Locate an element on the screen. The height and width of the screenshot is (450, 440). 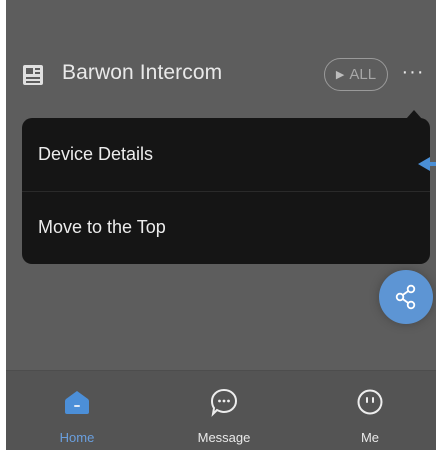
play-triangle-icon: ▶ is located at coordinates (340, 75).